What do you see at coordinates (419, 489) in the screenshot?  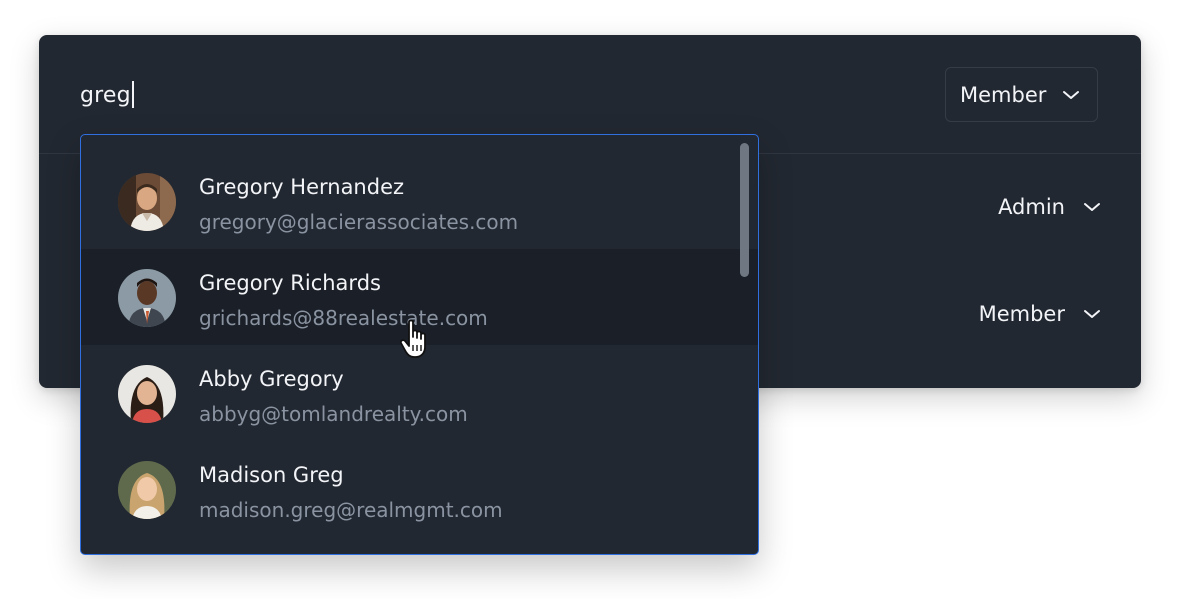 I see `suggestion-item: Madison Greg madison.greg@realmgmt.com` at bounding box center [419, 489].